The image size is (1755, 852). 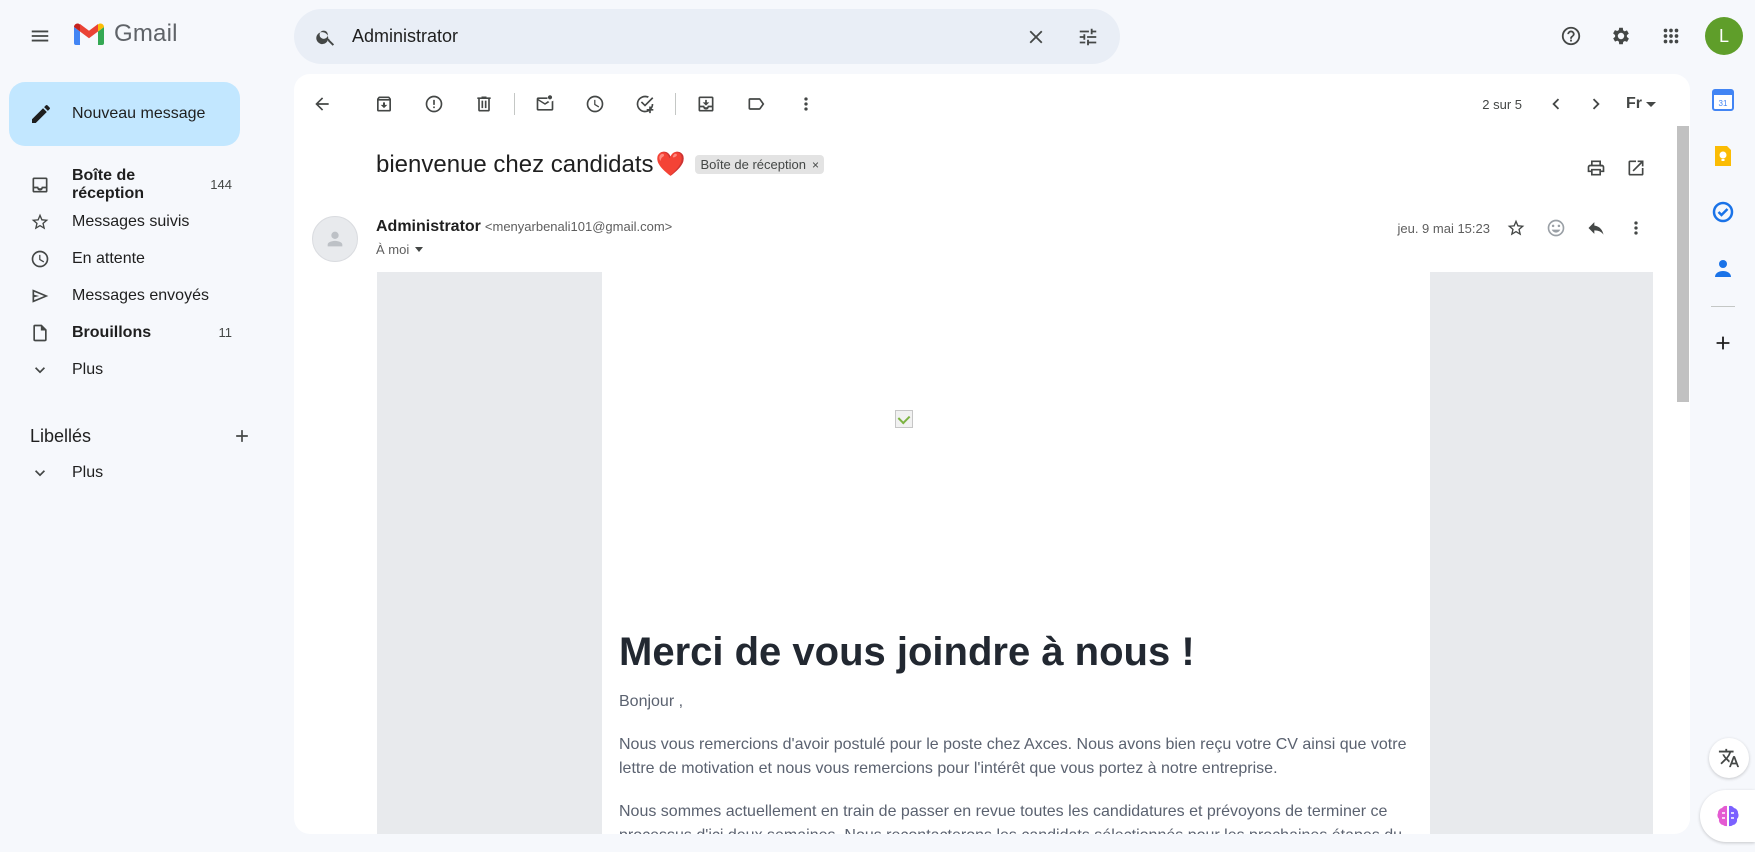 What do you see at coordinates (1723, 343) in the screenshot?
I see `get-addons-button` at bounding box center [1723, 343].